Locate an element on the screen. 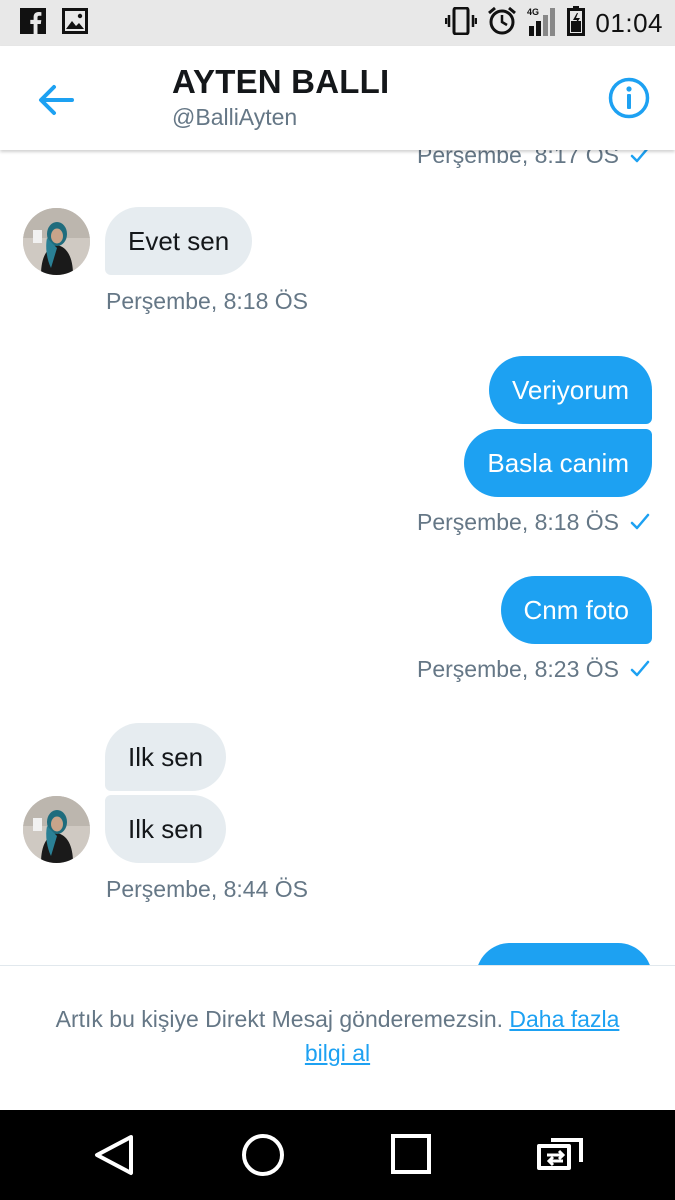  system-navigation-bar is located at coordinates (337, 1155).